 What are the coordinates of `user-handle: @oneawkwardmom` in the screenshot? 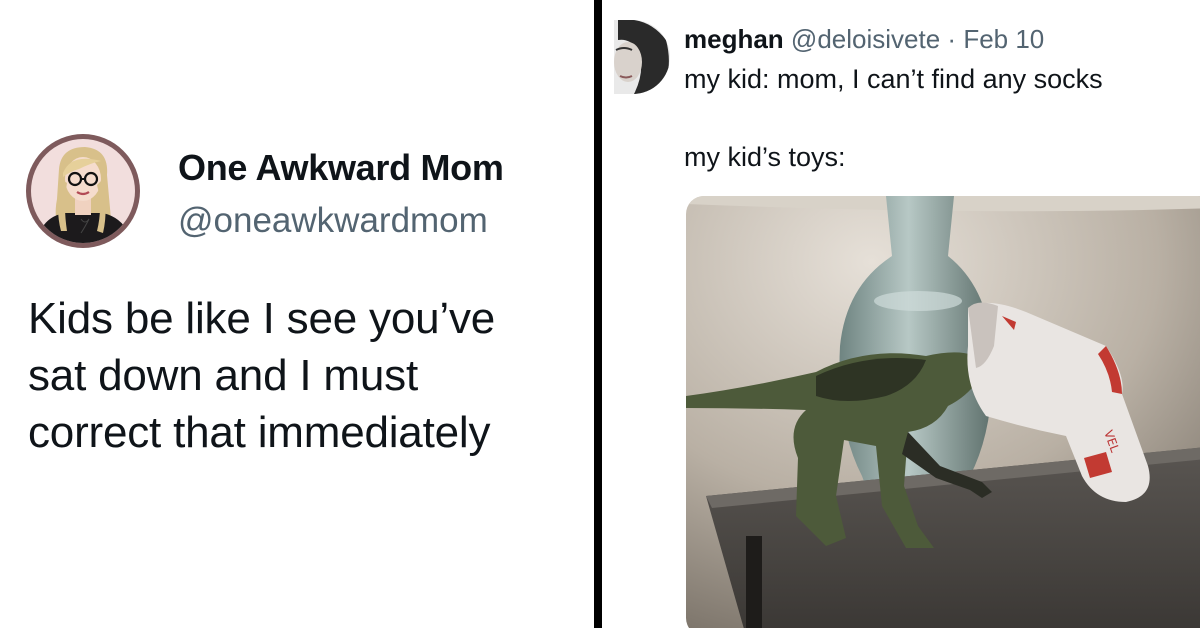 It's located at (333, 221).